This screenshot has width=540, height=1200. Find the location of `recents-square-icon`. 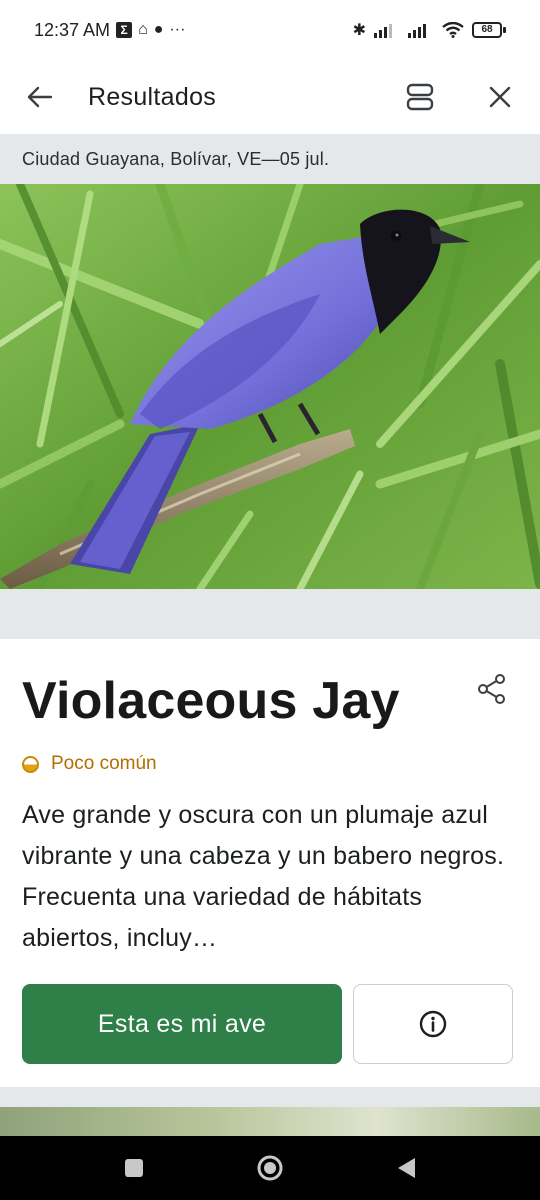

recents-square-icon is located at coordinates (134, 1168).